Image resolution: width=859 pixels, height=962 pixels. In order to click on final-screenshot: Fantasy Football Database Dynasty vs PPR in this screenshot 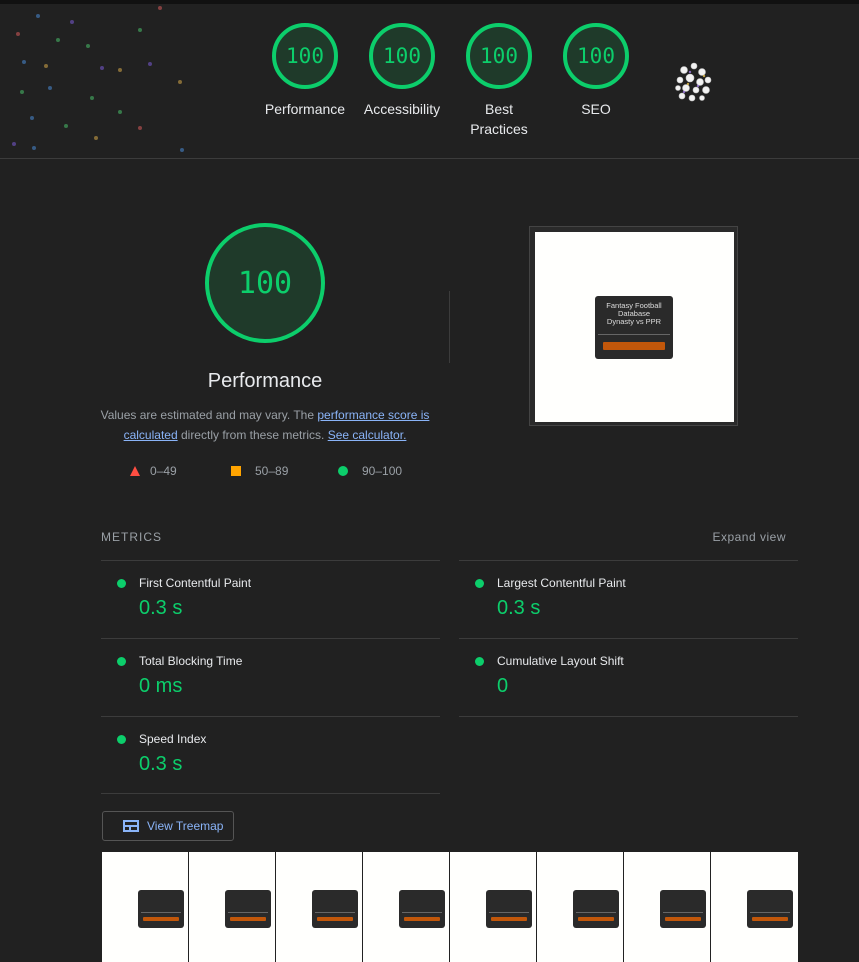, I will do `click(633, 326)`.